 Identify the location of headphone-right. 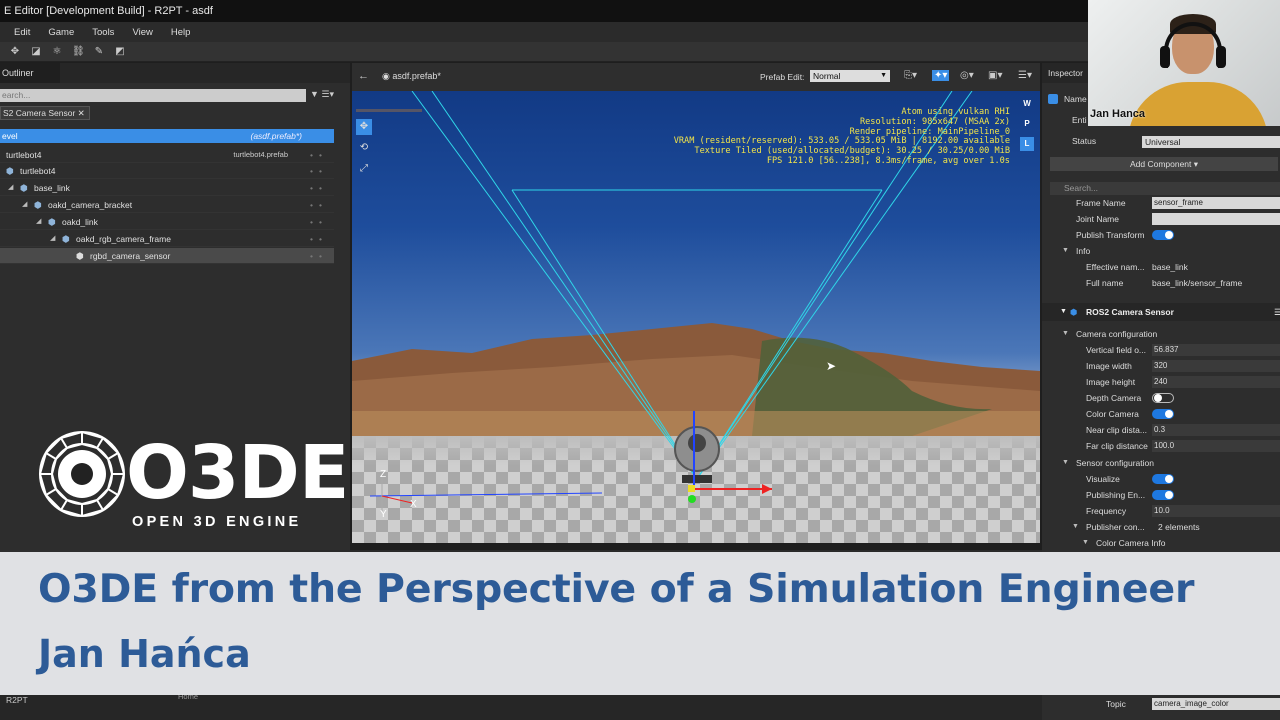
(1221, 57).